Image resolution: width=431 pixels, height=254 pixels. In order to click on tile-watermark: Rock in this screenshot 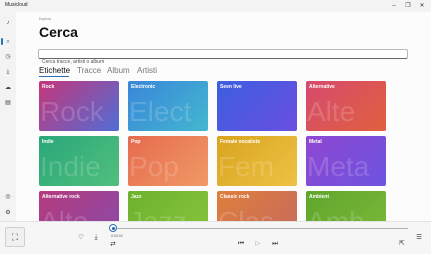, I will do `click(72, 111)`.